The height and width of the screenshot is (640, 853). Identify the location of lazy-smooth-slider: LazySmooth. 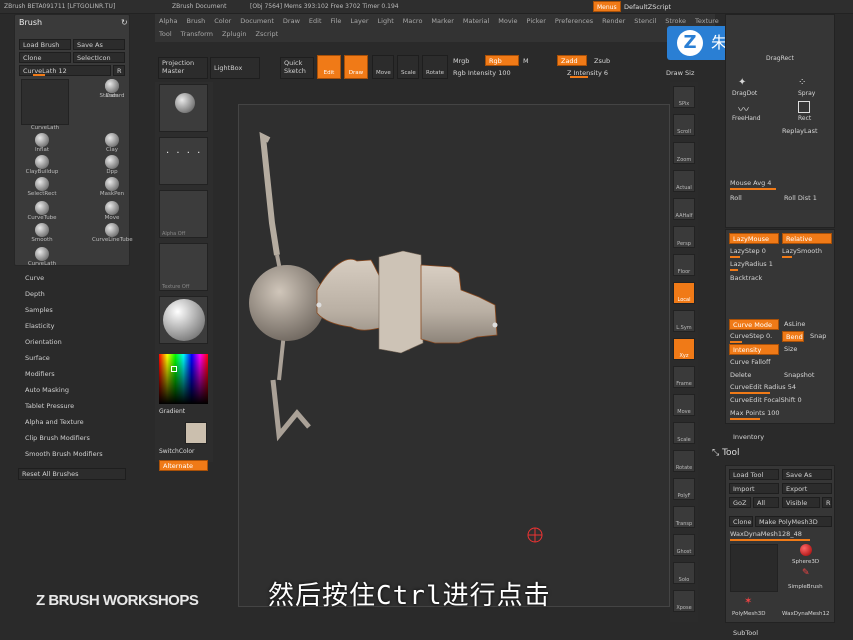
(802, 251).